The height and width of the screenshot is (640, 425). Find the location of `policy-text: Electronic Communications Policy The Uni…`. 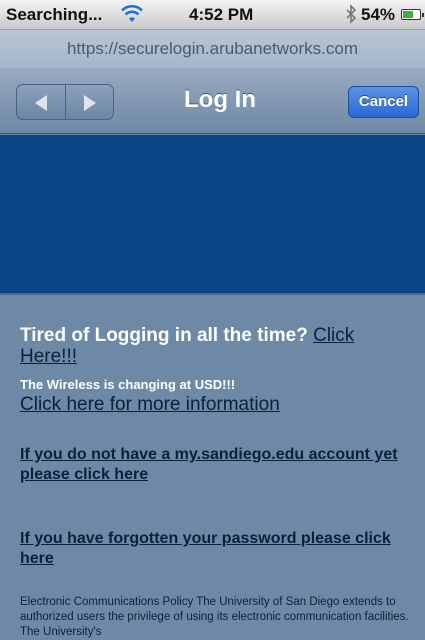

policy-text: Electronic Communications Policy The Uni… is located at coordinates (214, 617).